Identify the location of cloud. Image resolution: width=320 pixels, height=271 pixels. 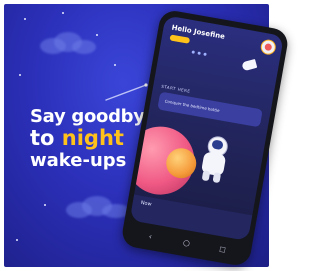
(84, 47).